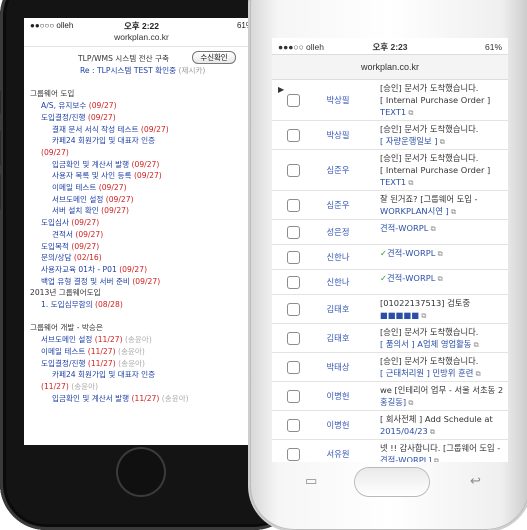 The image size is (527, 530). Describe the element at coordinates (141, 118) in the screenshot. I see `task-row: 도입결정/진행 (09/27)` at that location.